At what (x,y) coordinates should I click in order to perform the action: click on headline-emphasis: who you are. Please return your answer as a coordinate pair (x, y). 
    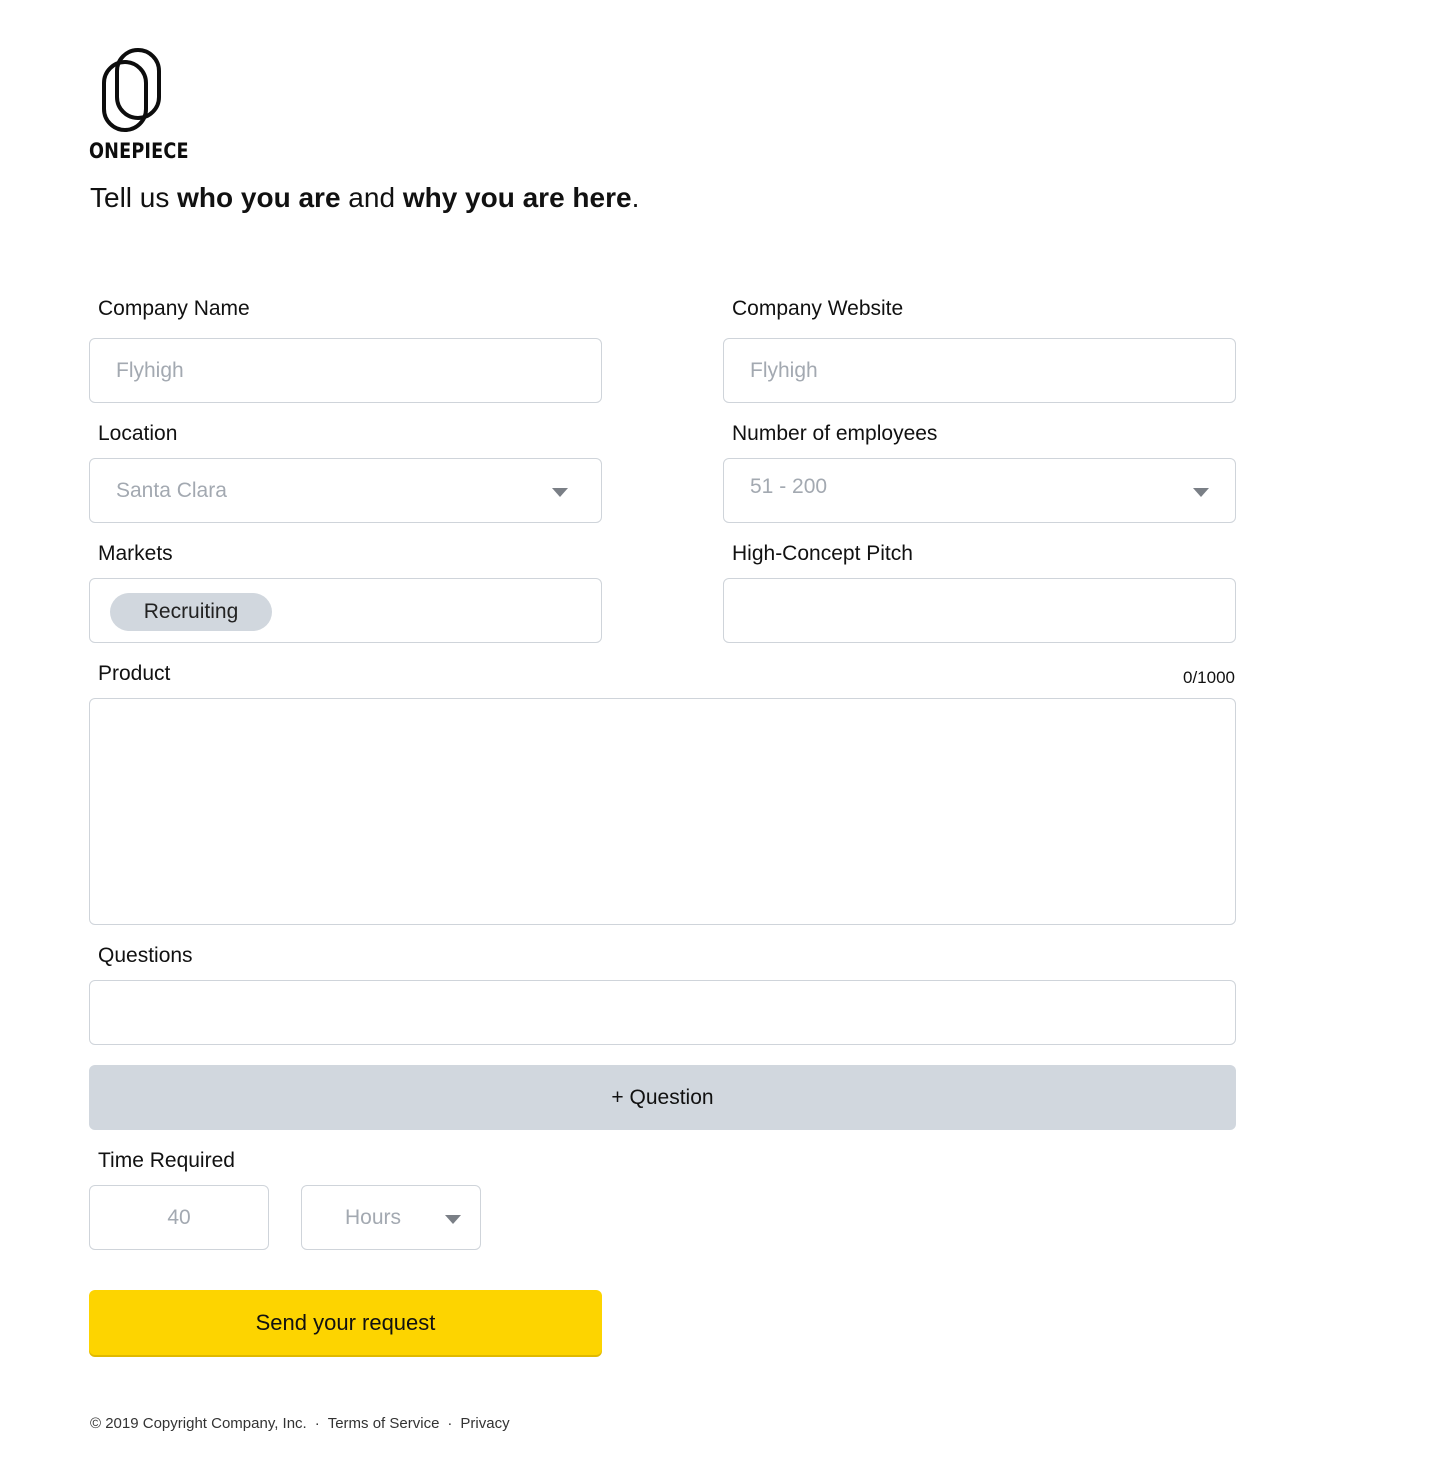
    Looking at the image, I should click on (259, 197).